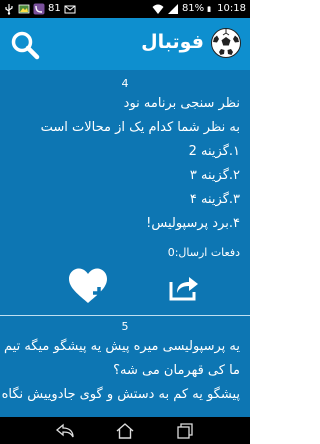 The image size is (320, 444). What do you see at coordinates (184, 287) in the screenshot?
I see `share-icon` at bounding box center [184, 287].